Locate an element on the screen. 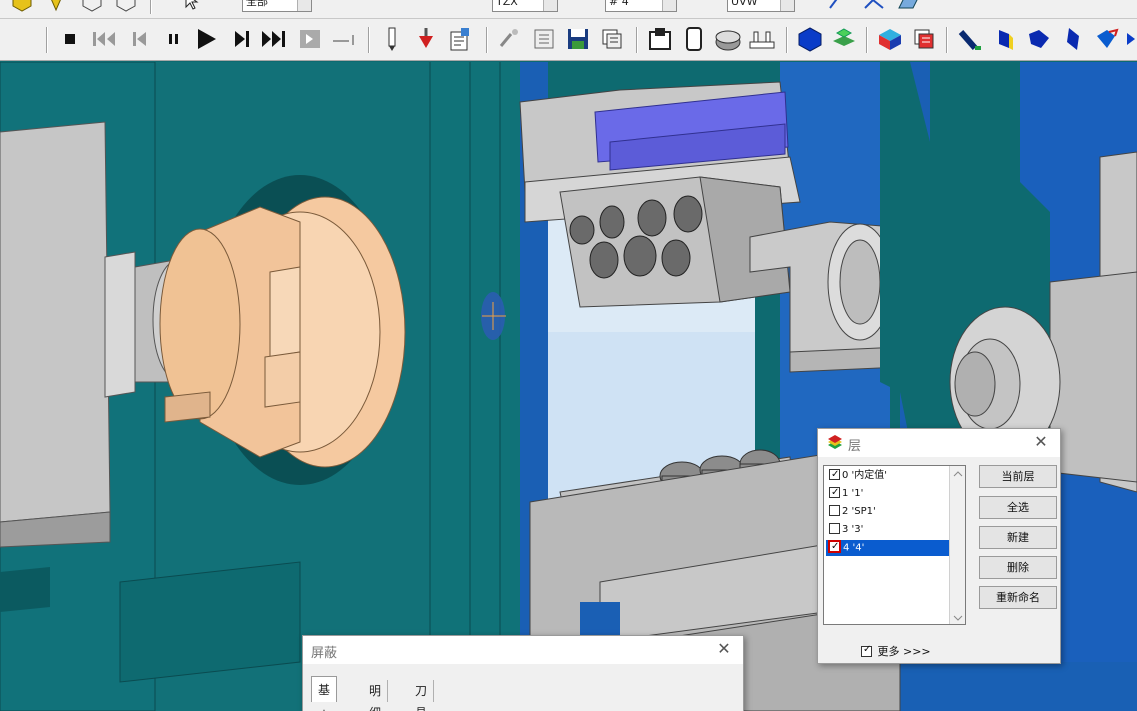 The image size is (1137, 711). combo-layer: # 4 is located at coordinates (641, 6).